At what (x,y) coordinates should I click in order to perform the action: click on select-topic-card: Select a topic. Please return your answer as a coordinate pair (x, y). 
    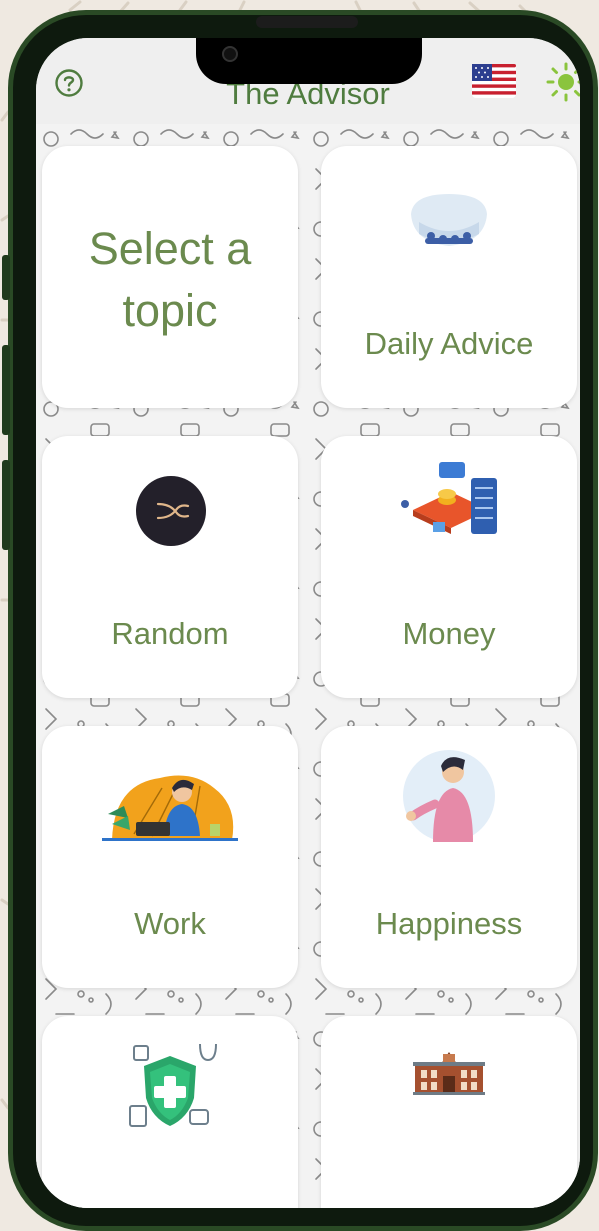
    Looking at the image, I should click on (170, 277).